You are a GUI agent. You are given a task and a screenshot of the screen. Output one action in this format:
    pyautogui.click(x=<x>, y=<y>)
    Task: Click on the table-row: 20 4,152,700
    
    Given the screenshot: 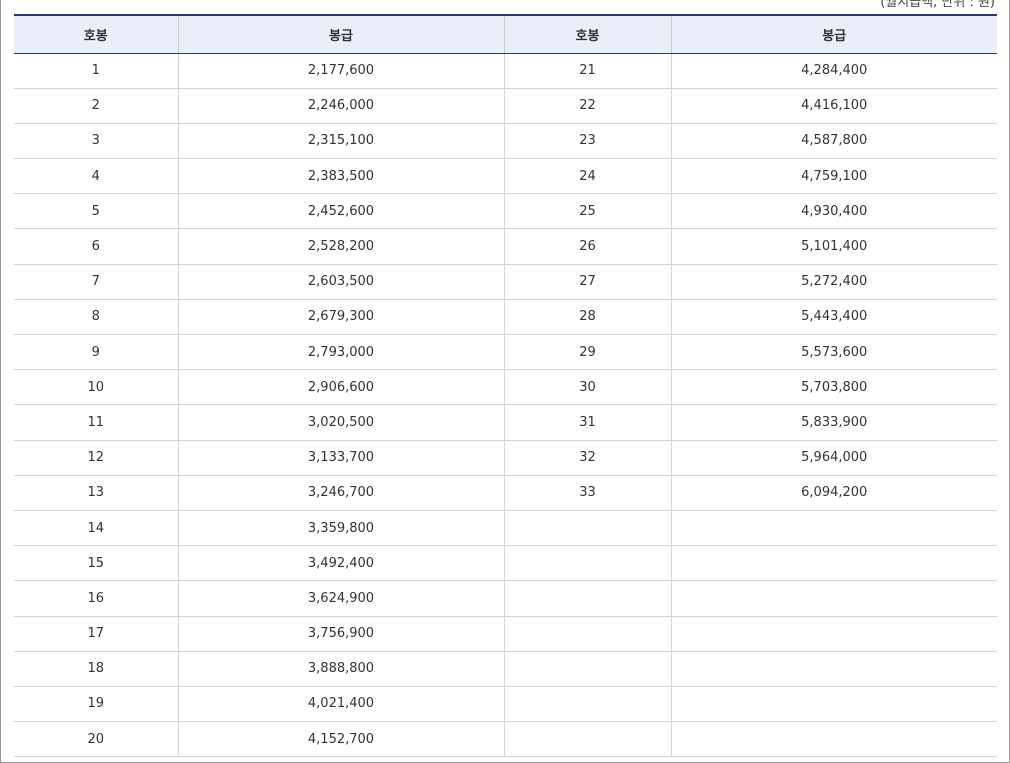 What is the action you would take?
    pyautogui.click(x=505, y=739)
    